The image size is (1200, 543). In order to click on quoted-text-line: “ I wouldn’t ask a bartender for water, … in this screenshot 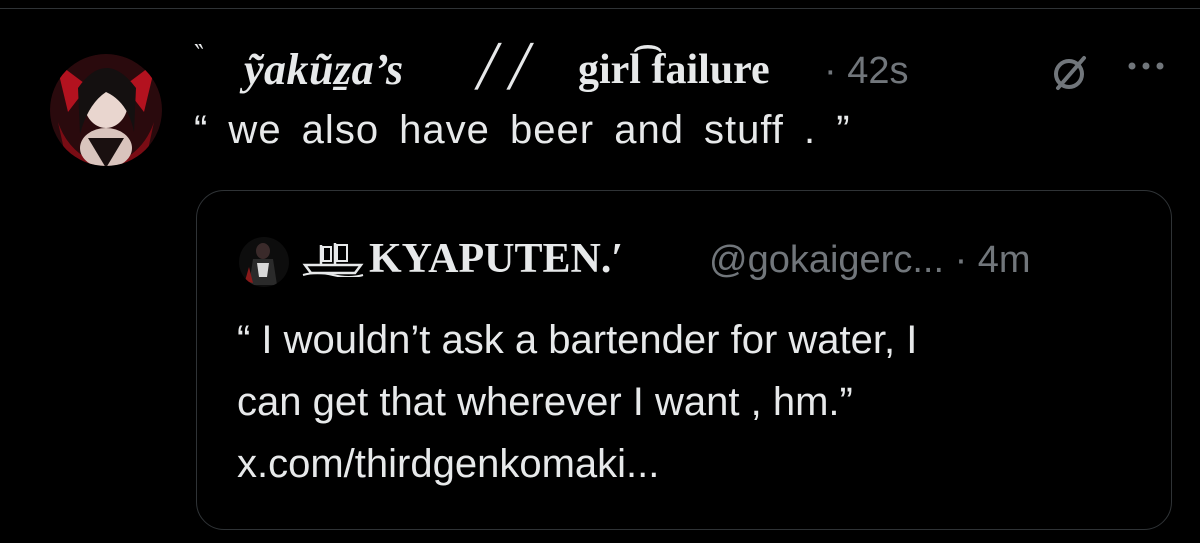, I will do `click(577, 340)`.